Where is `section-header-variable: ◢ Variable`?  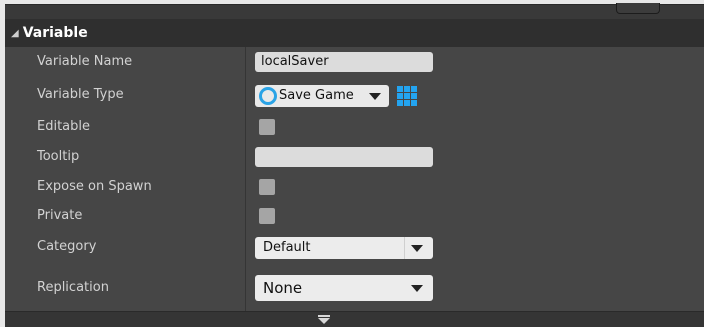 section-header-variable: ◢ Variable is located at coordinates (354, 33).